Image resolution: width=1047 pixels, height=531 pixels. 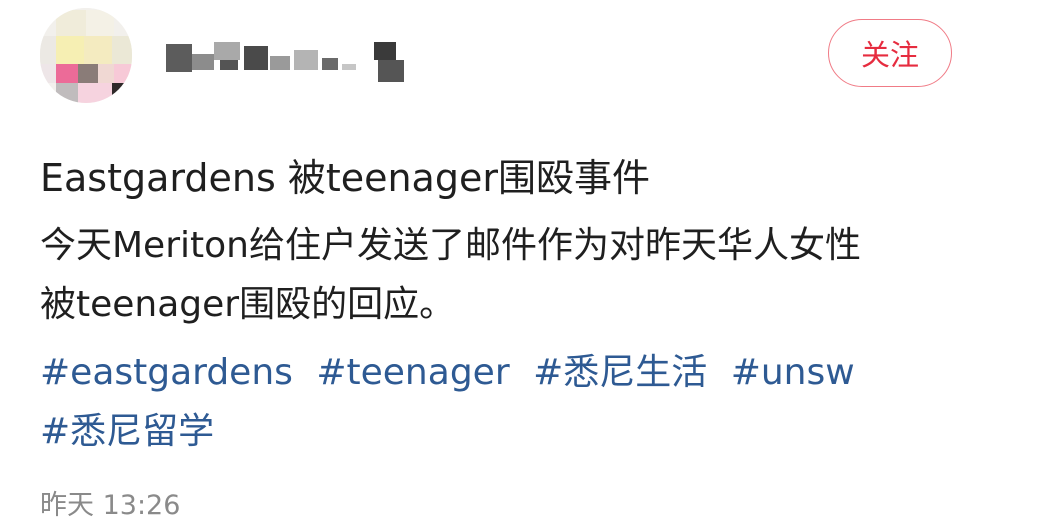 I want to click on hashtag-sydney-study: #悉尼留学, so click(x=127, y=431).